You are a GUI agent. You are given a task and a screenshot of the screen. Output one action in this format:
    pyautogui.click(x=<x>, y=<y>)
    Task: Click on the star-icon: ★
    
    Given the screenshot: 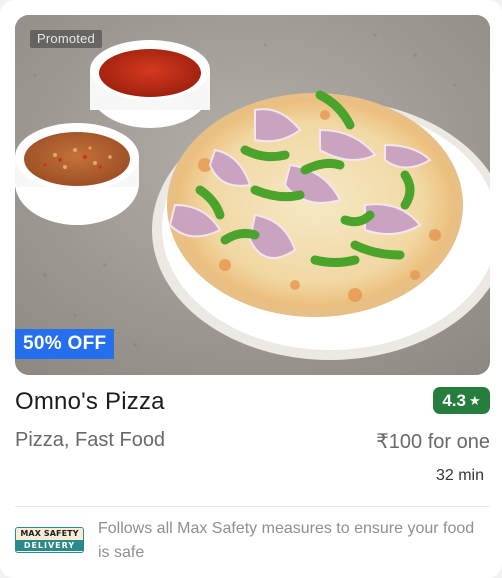 What is the action you would take?
    pyautogui.click(x=474, y=400)
    